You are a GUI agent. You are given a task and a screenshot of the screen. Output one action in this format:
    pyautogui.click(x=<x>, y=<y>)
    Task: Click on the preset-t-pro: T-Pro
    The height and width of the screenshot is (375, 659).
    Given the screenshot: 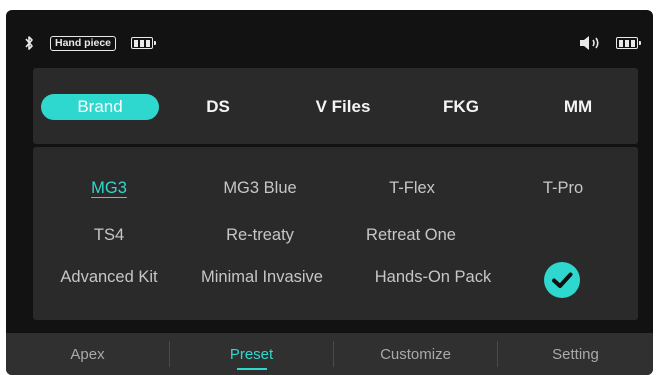 What is the action you would take?
    pyautogui.click(x=563, y=188)
    